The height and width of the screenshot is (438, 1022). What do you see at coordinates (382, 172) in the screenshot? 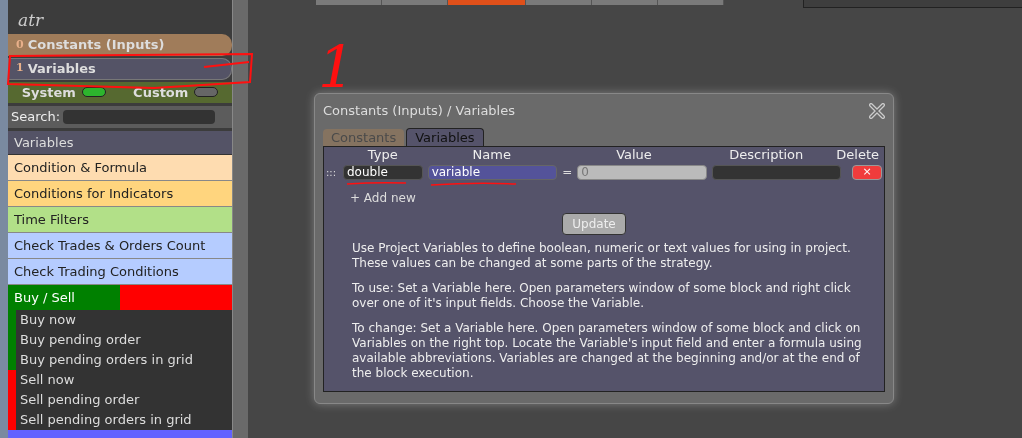
I see `type-field: double` at bounding box center [382, 172].